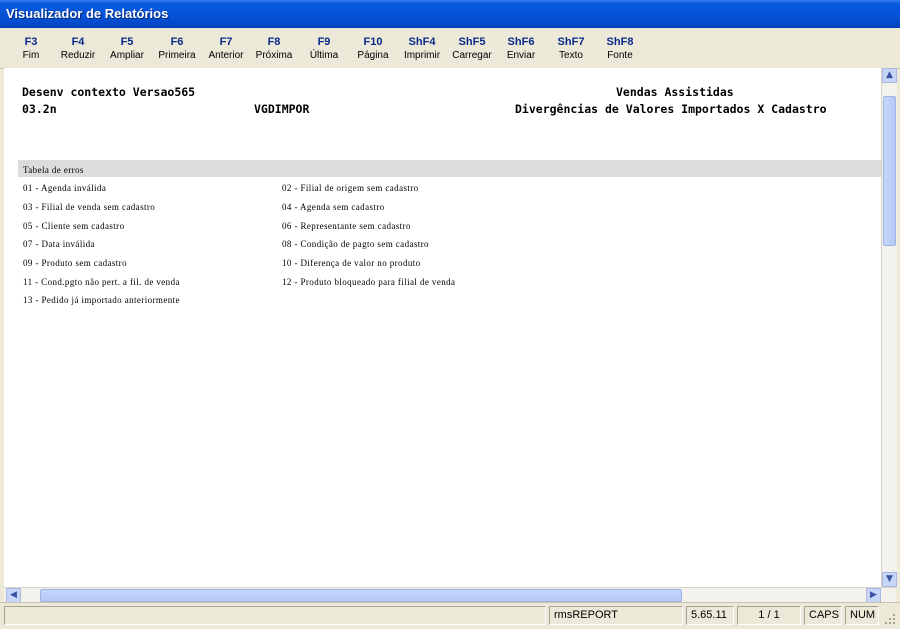 The image size is (900, 629). What do you see at coordinates (177, 55) in the screenshot?
I see `toolbar-label: Primeira` at bounding box center [177, 55].